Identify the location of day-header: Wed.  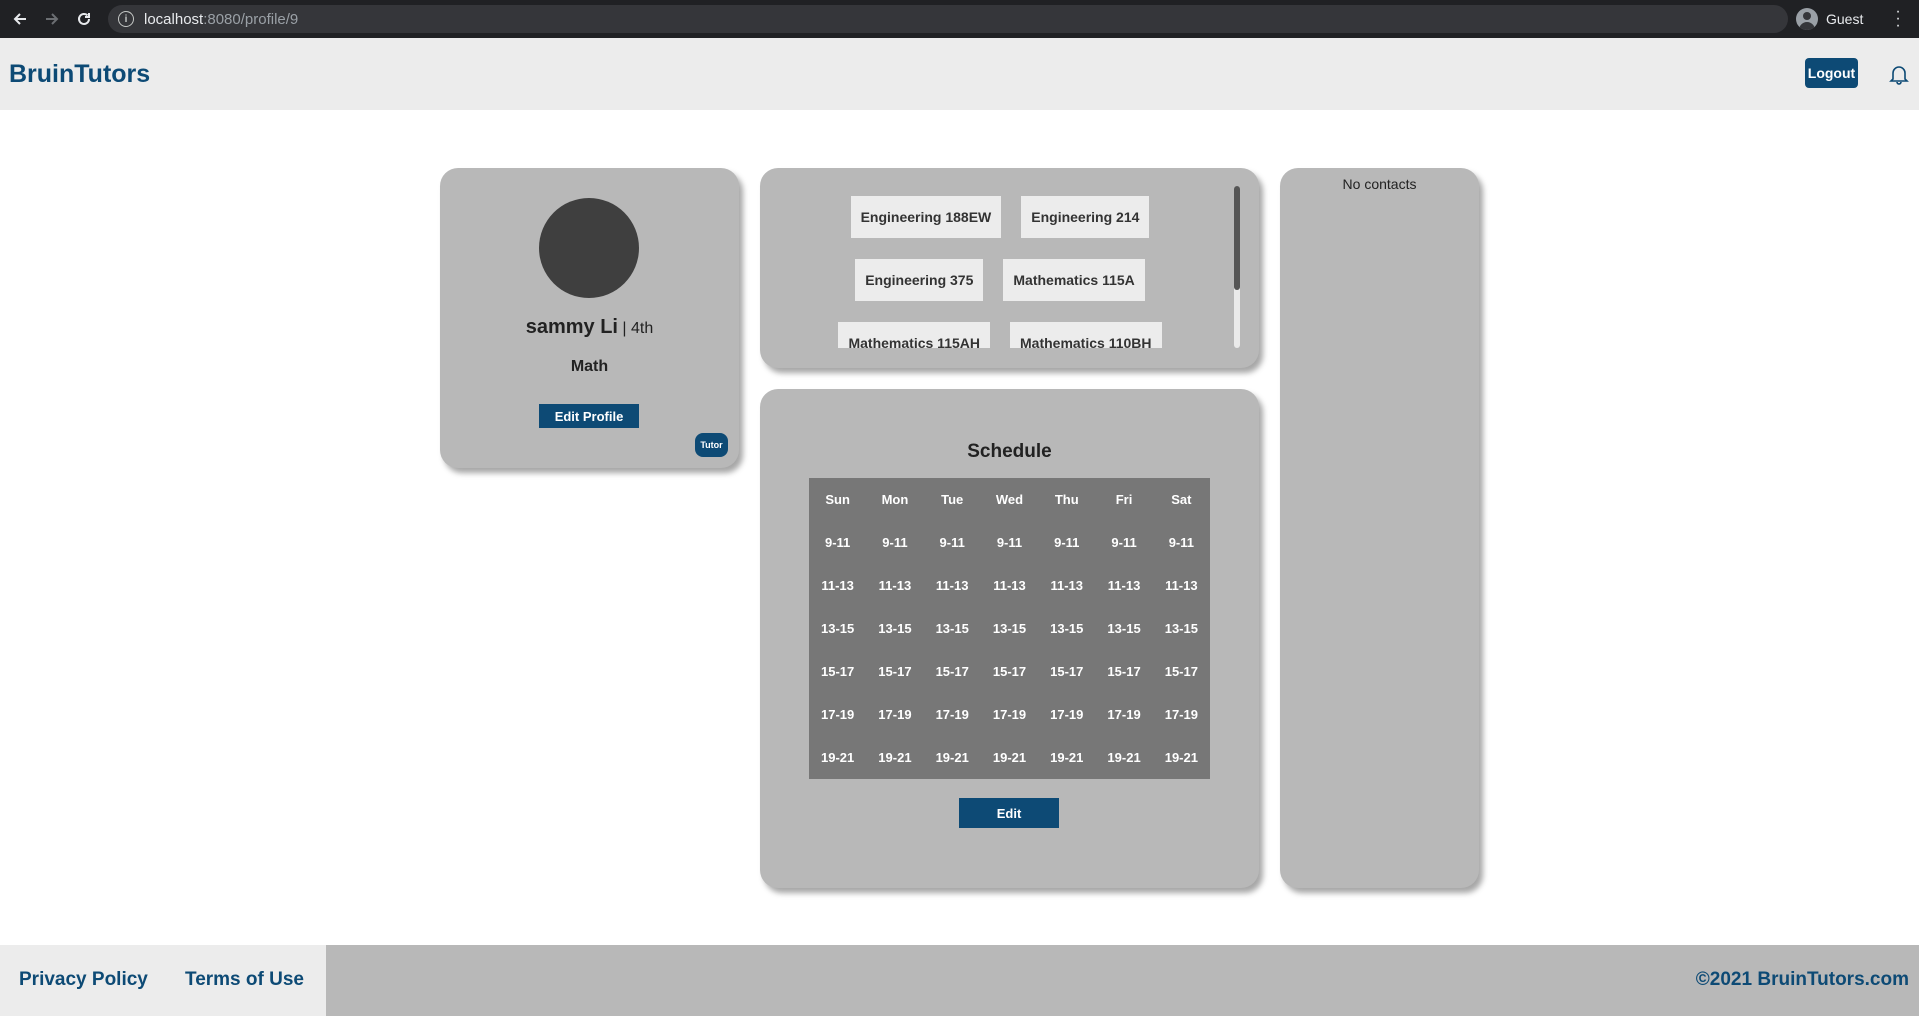
(1009, 499).